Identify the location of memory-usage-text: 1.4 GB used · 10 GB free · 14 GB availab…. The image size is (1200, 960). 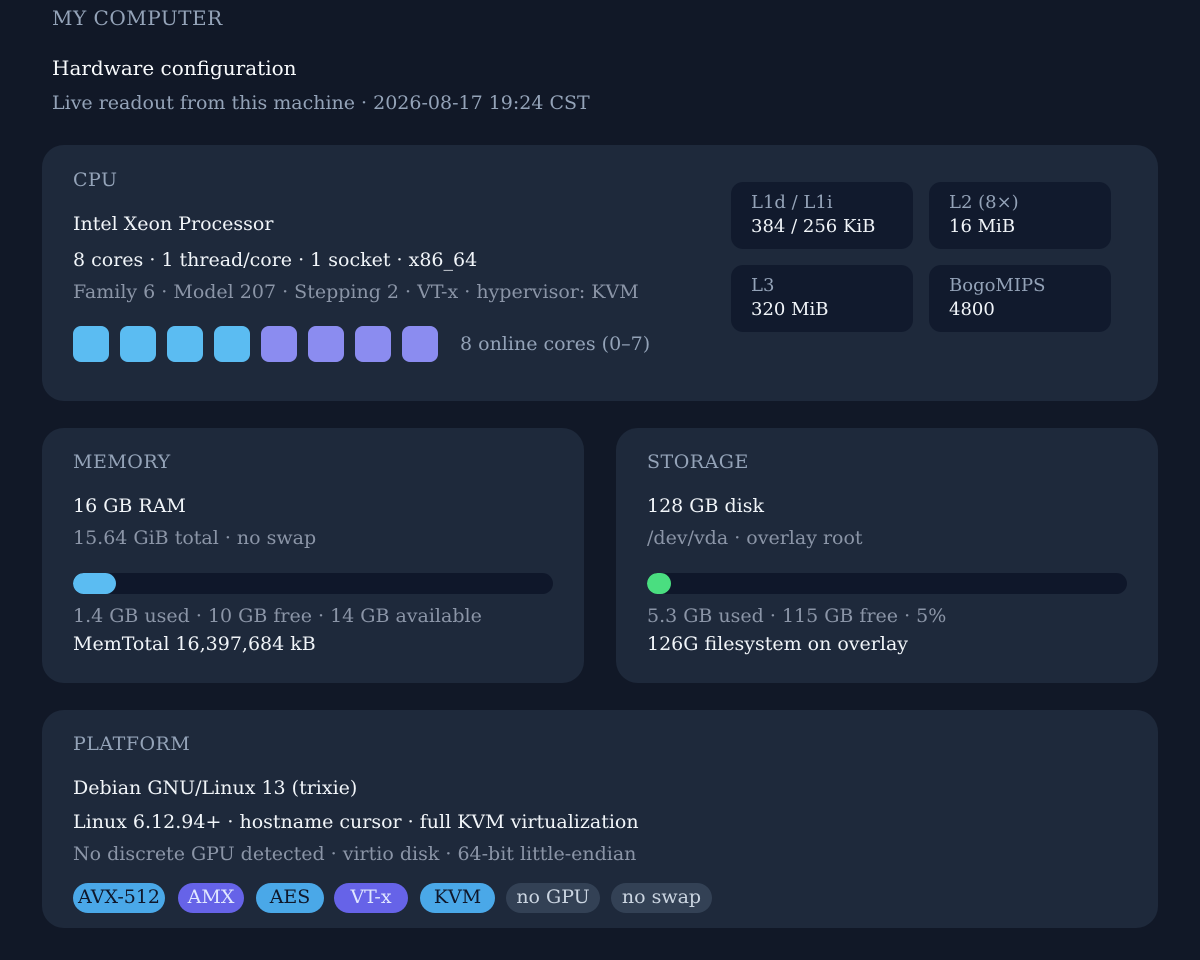
(277, 616).